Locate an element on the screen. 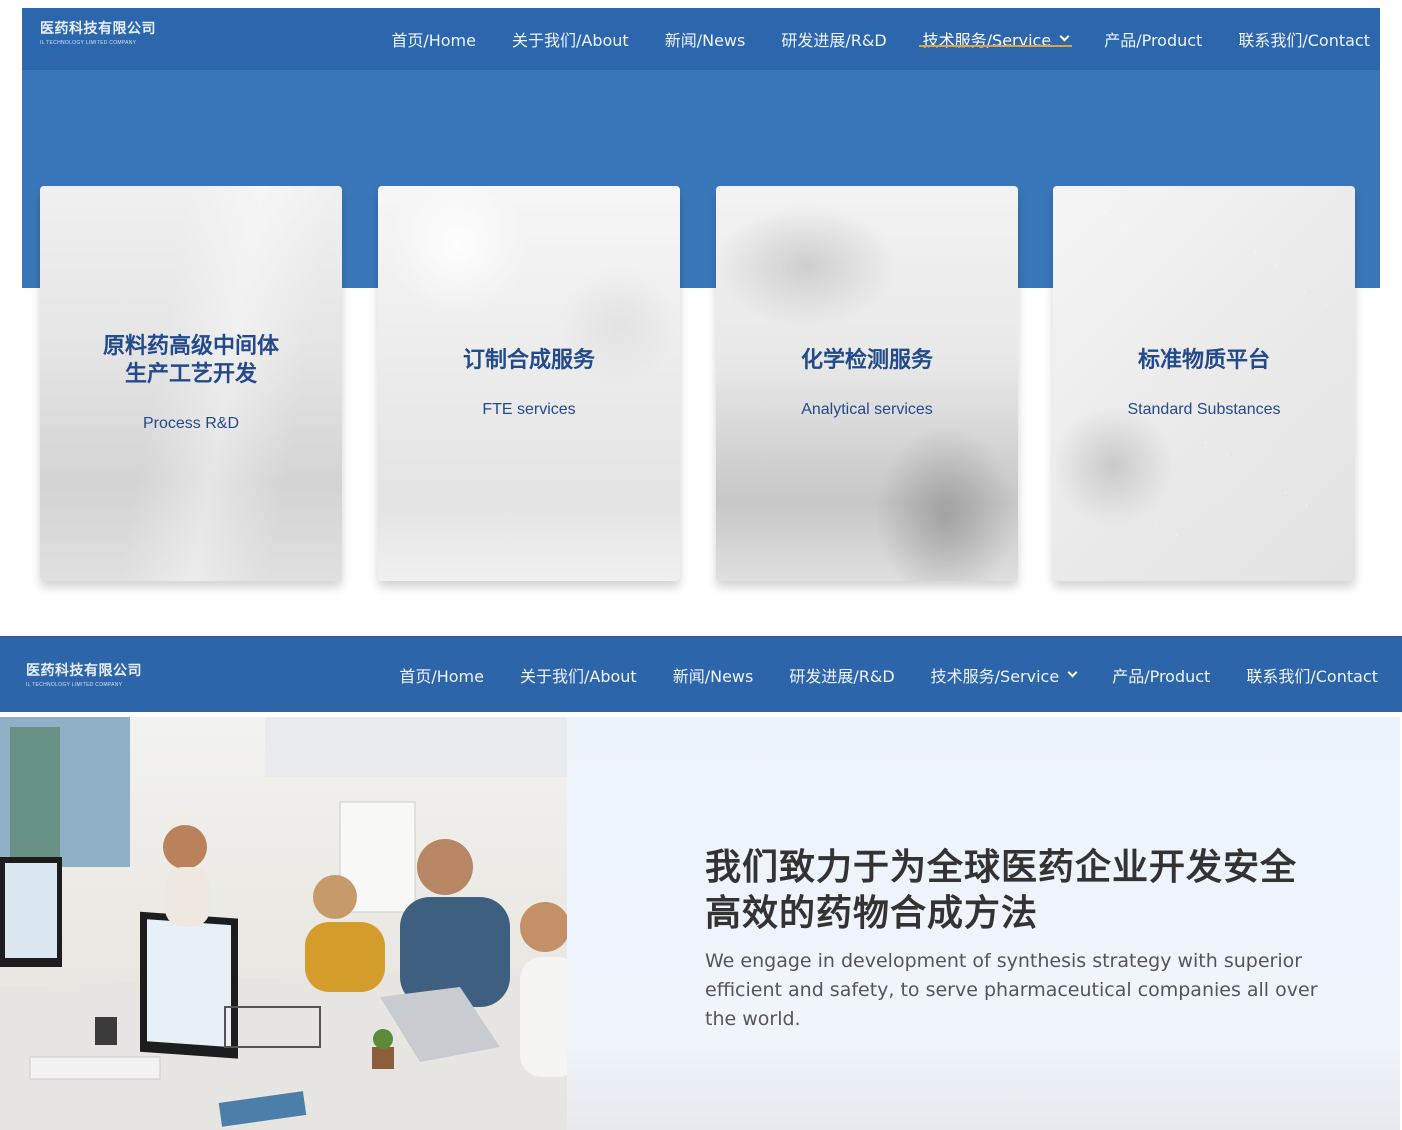 The width and height of the screenshot is (1402, 1130). keyboard-shape is located at coordinates (95, 1068).